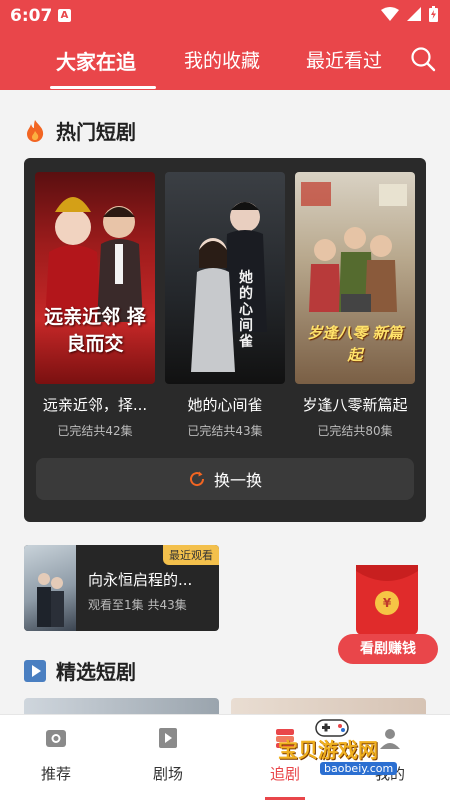 This screenshot has width=450, height=800. I want to click on play-icon, so click(35, 670).